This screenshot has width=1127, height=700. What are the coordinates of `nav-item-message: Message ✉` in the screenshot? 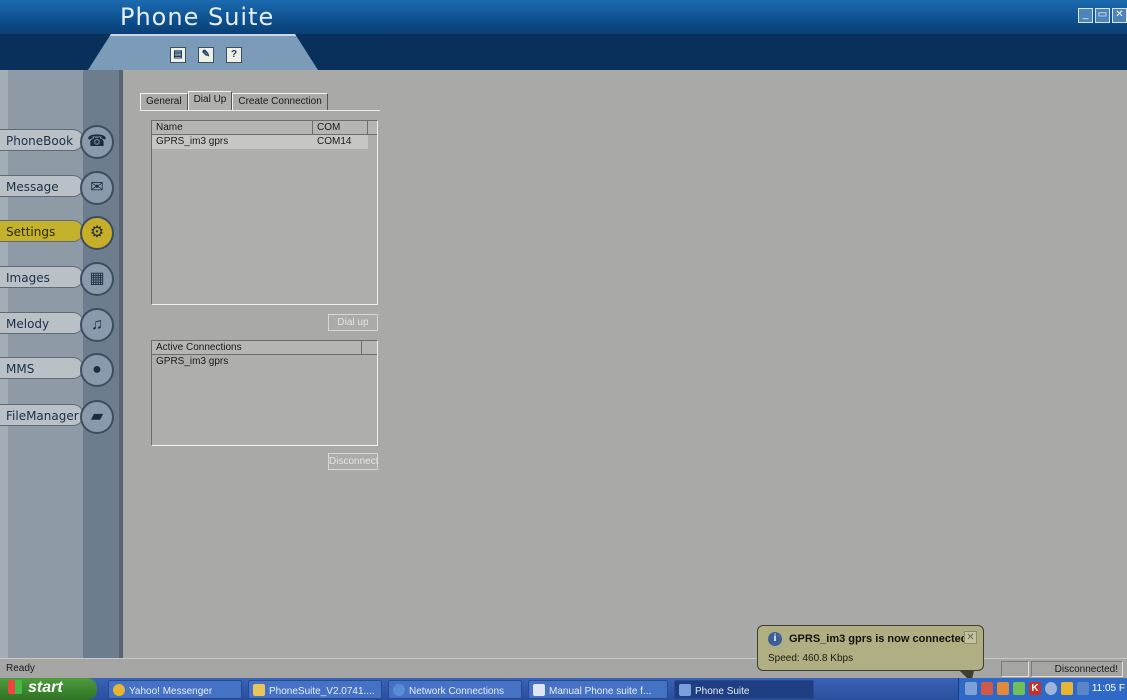 It's located at (58, 188).